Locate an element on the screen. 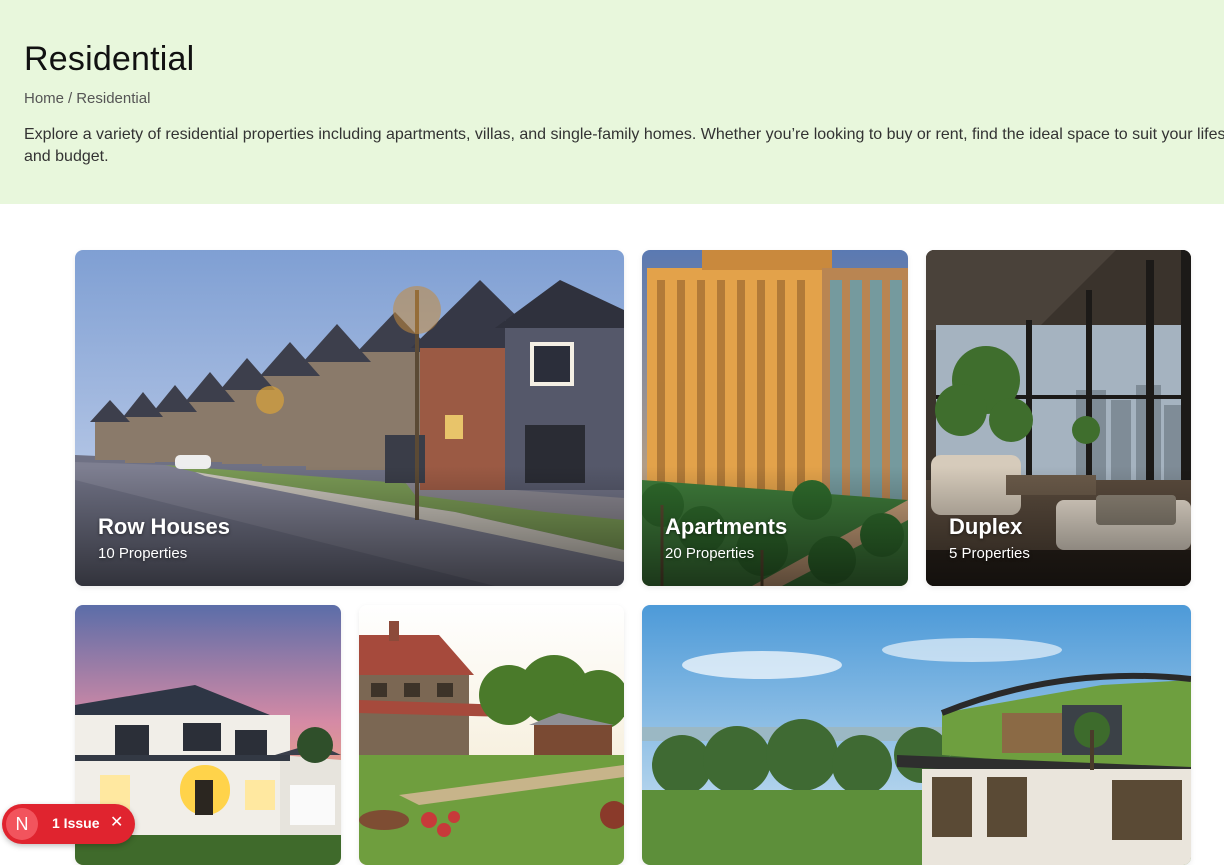  farmhouse-photo is located at coordinates (491, 735).